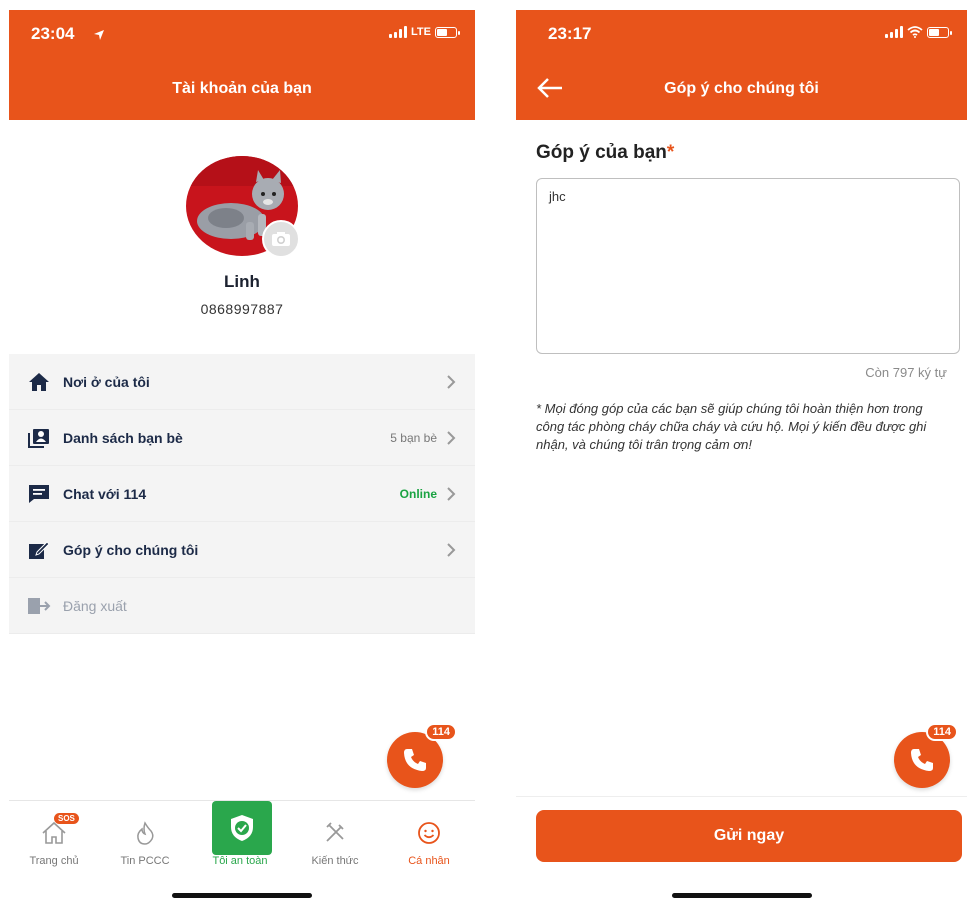  Describe the element at coordinates (53, 33) in the screenshot. I see `status-time: 23:04` at that location.